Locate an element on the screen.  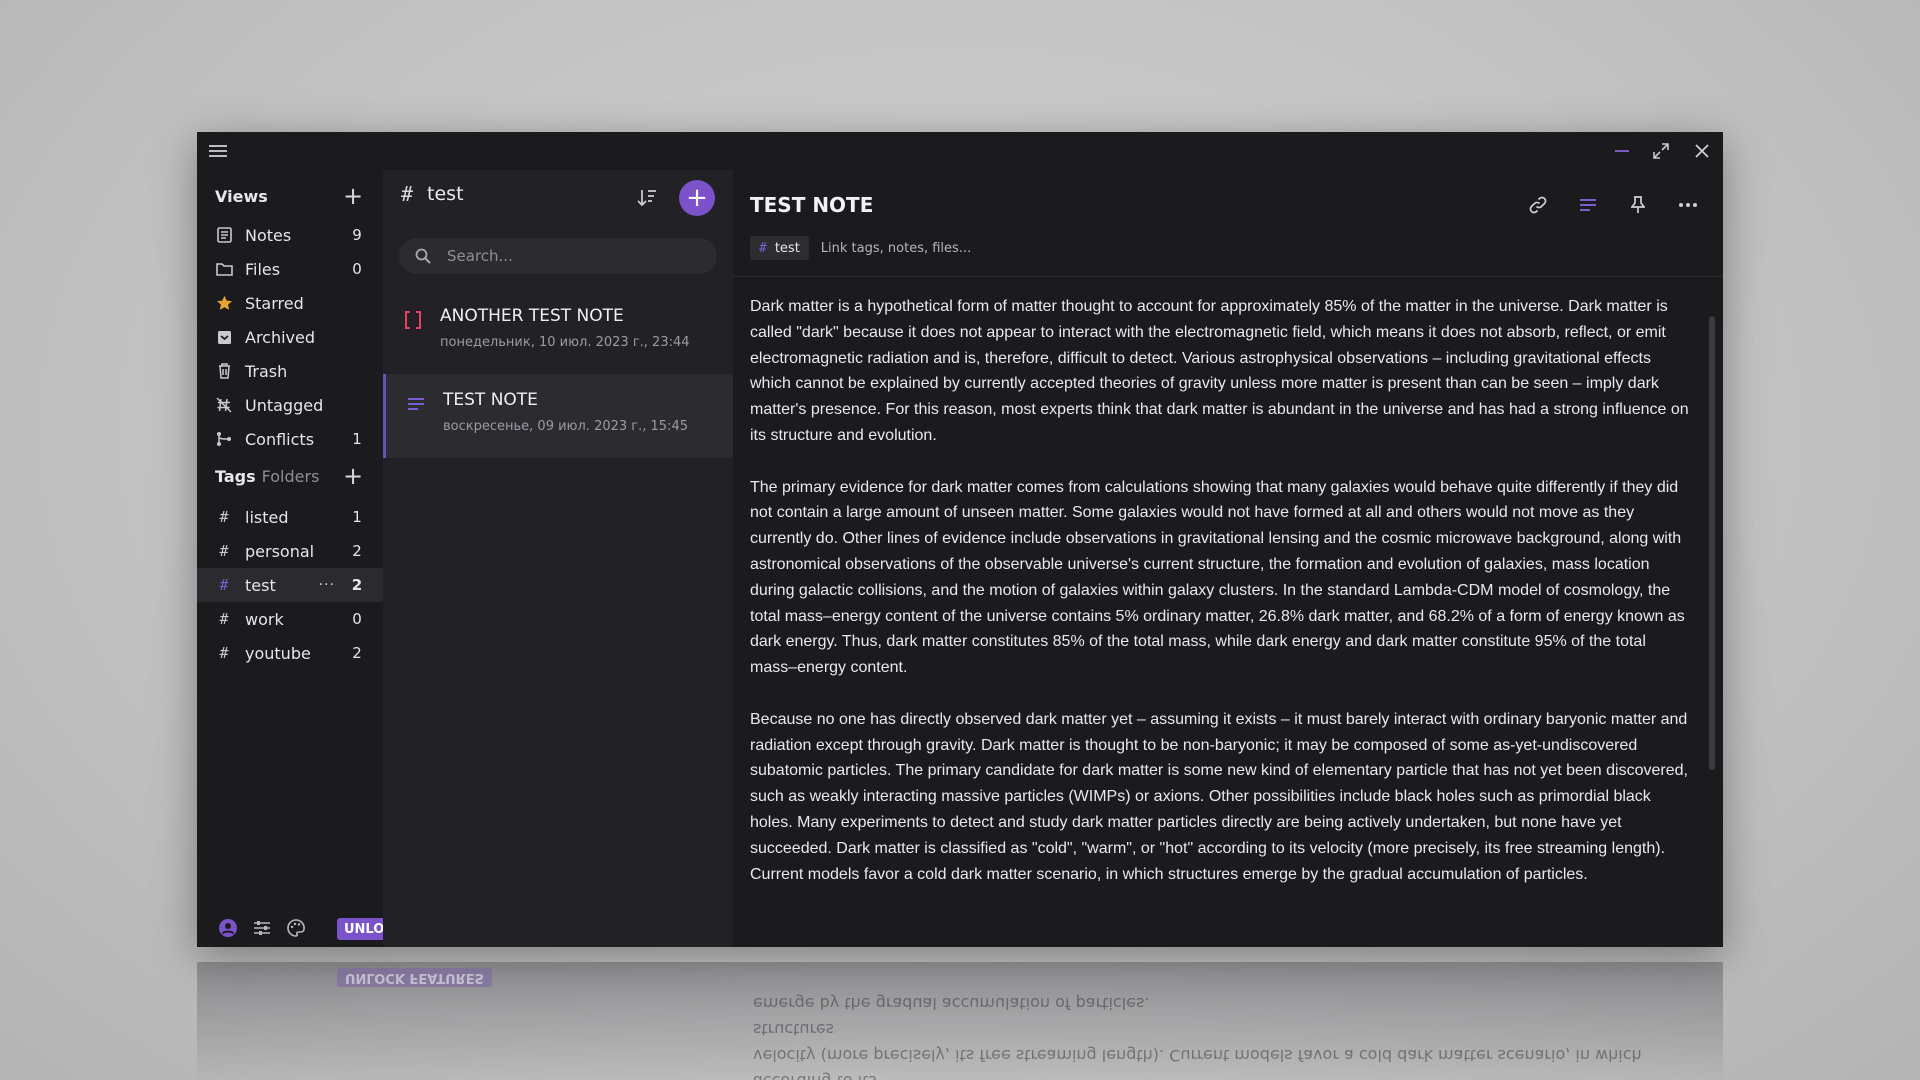
sidebar-tag-test: # test ··· 2 is located at coordinates (290, 585).